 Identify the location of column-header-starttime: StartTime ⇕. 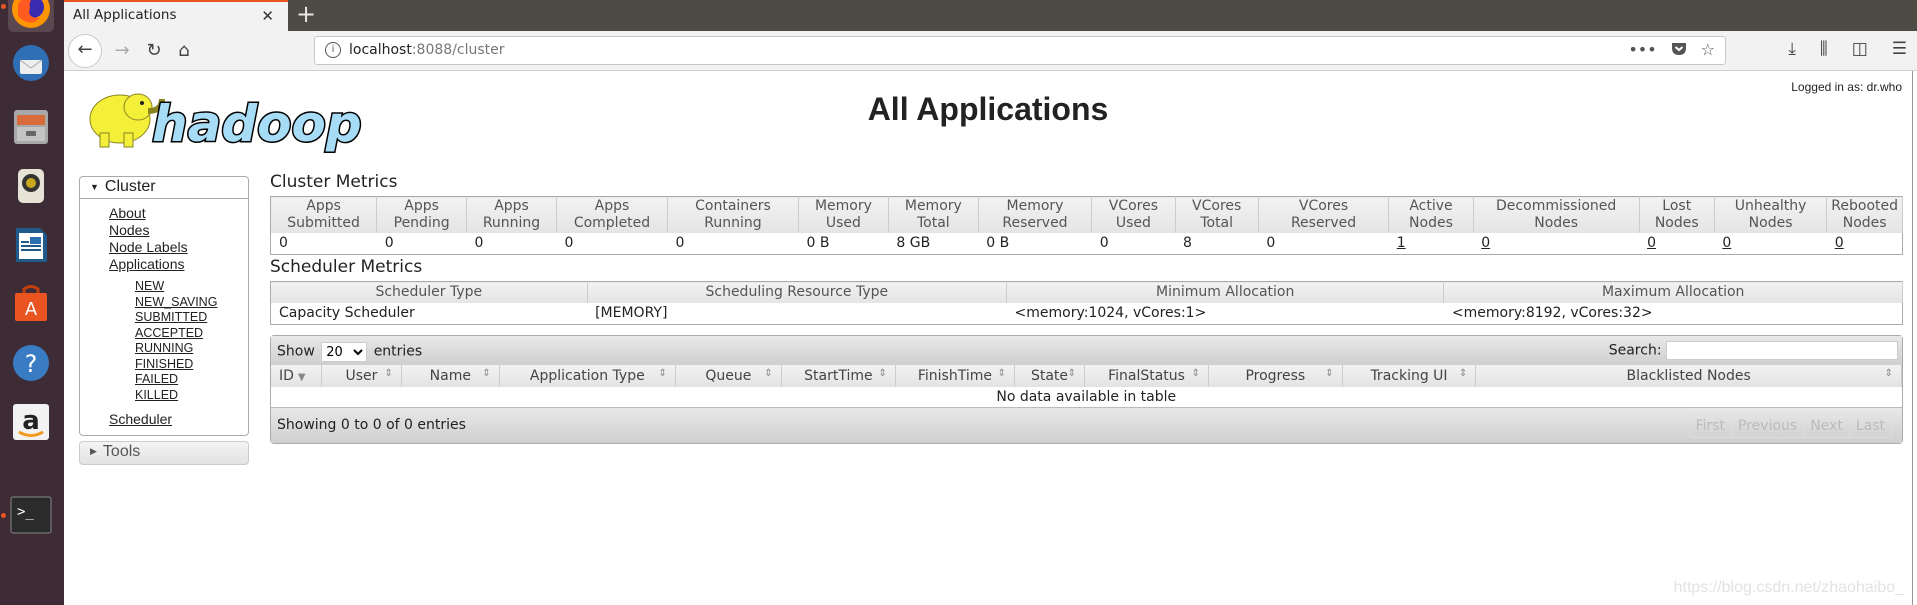
(838, 376).